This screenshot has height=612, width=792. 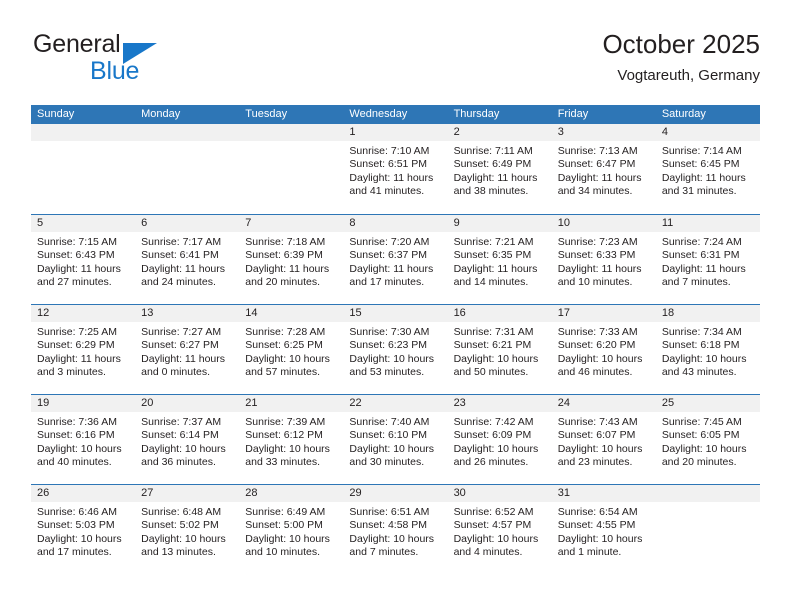 I want to click on day-number: 26, so click(x=43, y=493).